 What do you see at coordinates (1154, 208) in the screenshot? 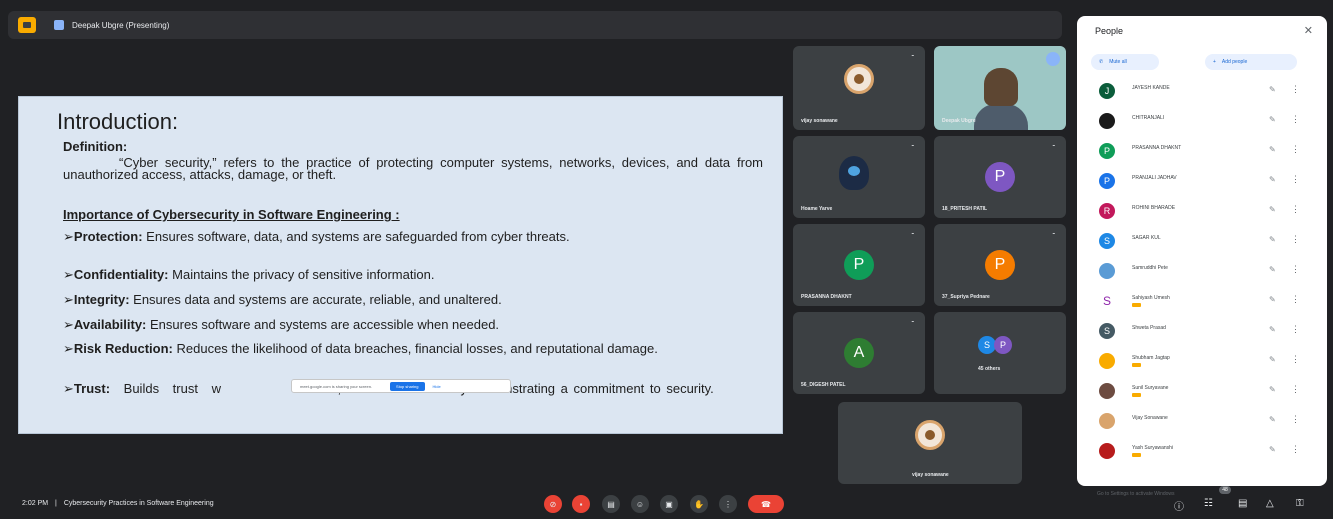
I see `participant-name: ROHINI BHARADE` at bounding box center [1154, 208].